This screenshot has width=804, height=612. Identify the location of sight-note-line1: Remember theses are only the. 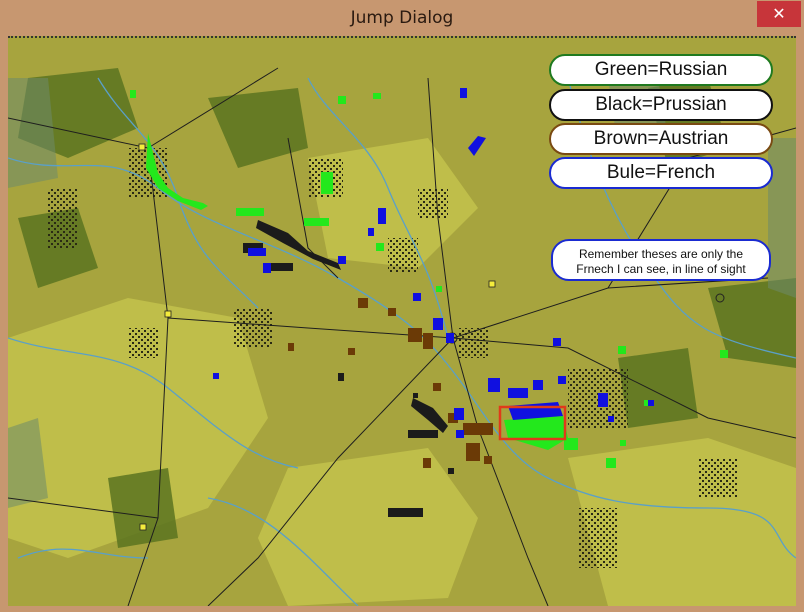
(661, 254).